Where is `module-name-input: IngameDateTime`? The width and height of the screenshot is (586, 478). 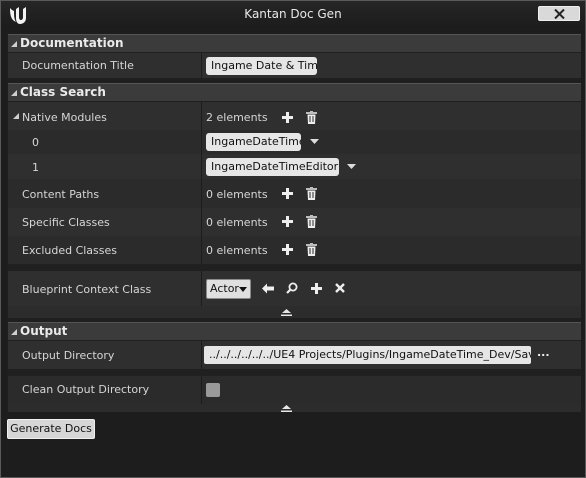 module-name-input: IngameDateTime is located at coordinates (253, 142).